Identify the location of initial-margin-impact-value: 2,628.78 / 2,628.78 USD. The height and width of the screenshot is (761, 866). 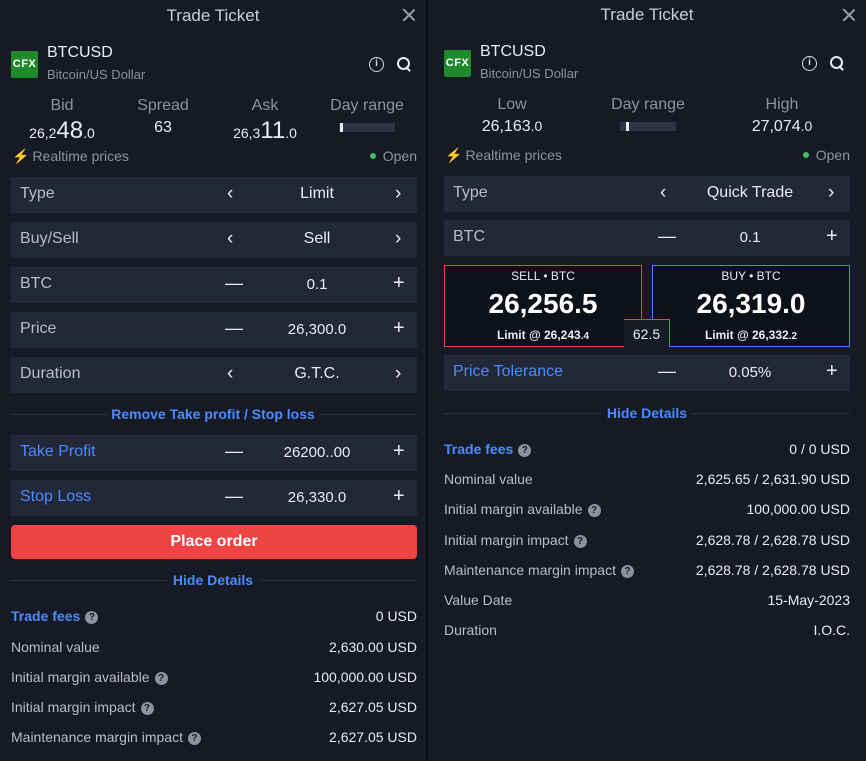
(772, 540).